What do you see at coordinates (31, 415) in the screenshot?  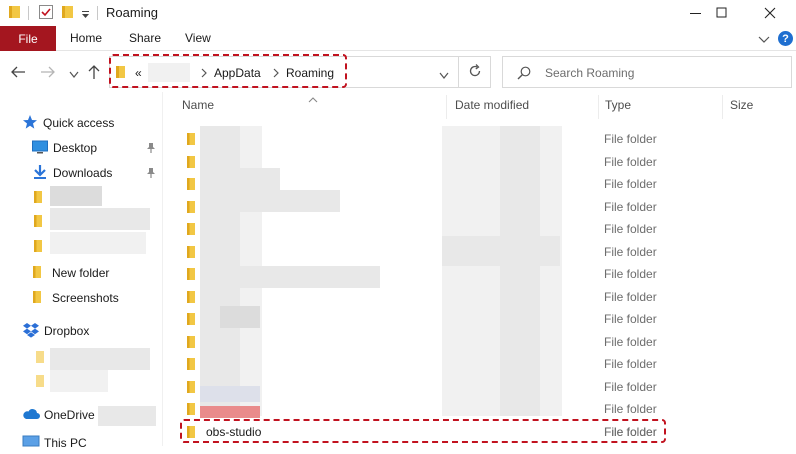 I see `cloud-icon` at bounding box center [31, 415].